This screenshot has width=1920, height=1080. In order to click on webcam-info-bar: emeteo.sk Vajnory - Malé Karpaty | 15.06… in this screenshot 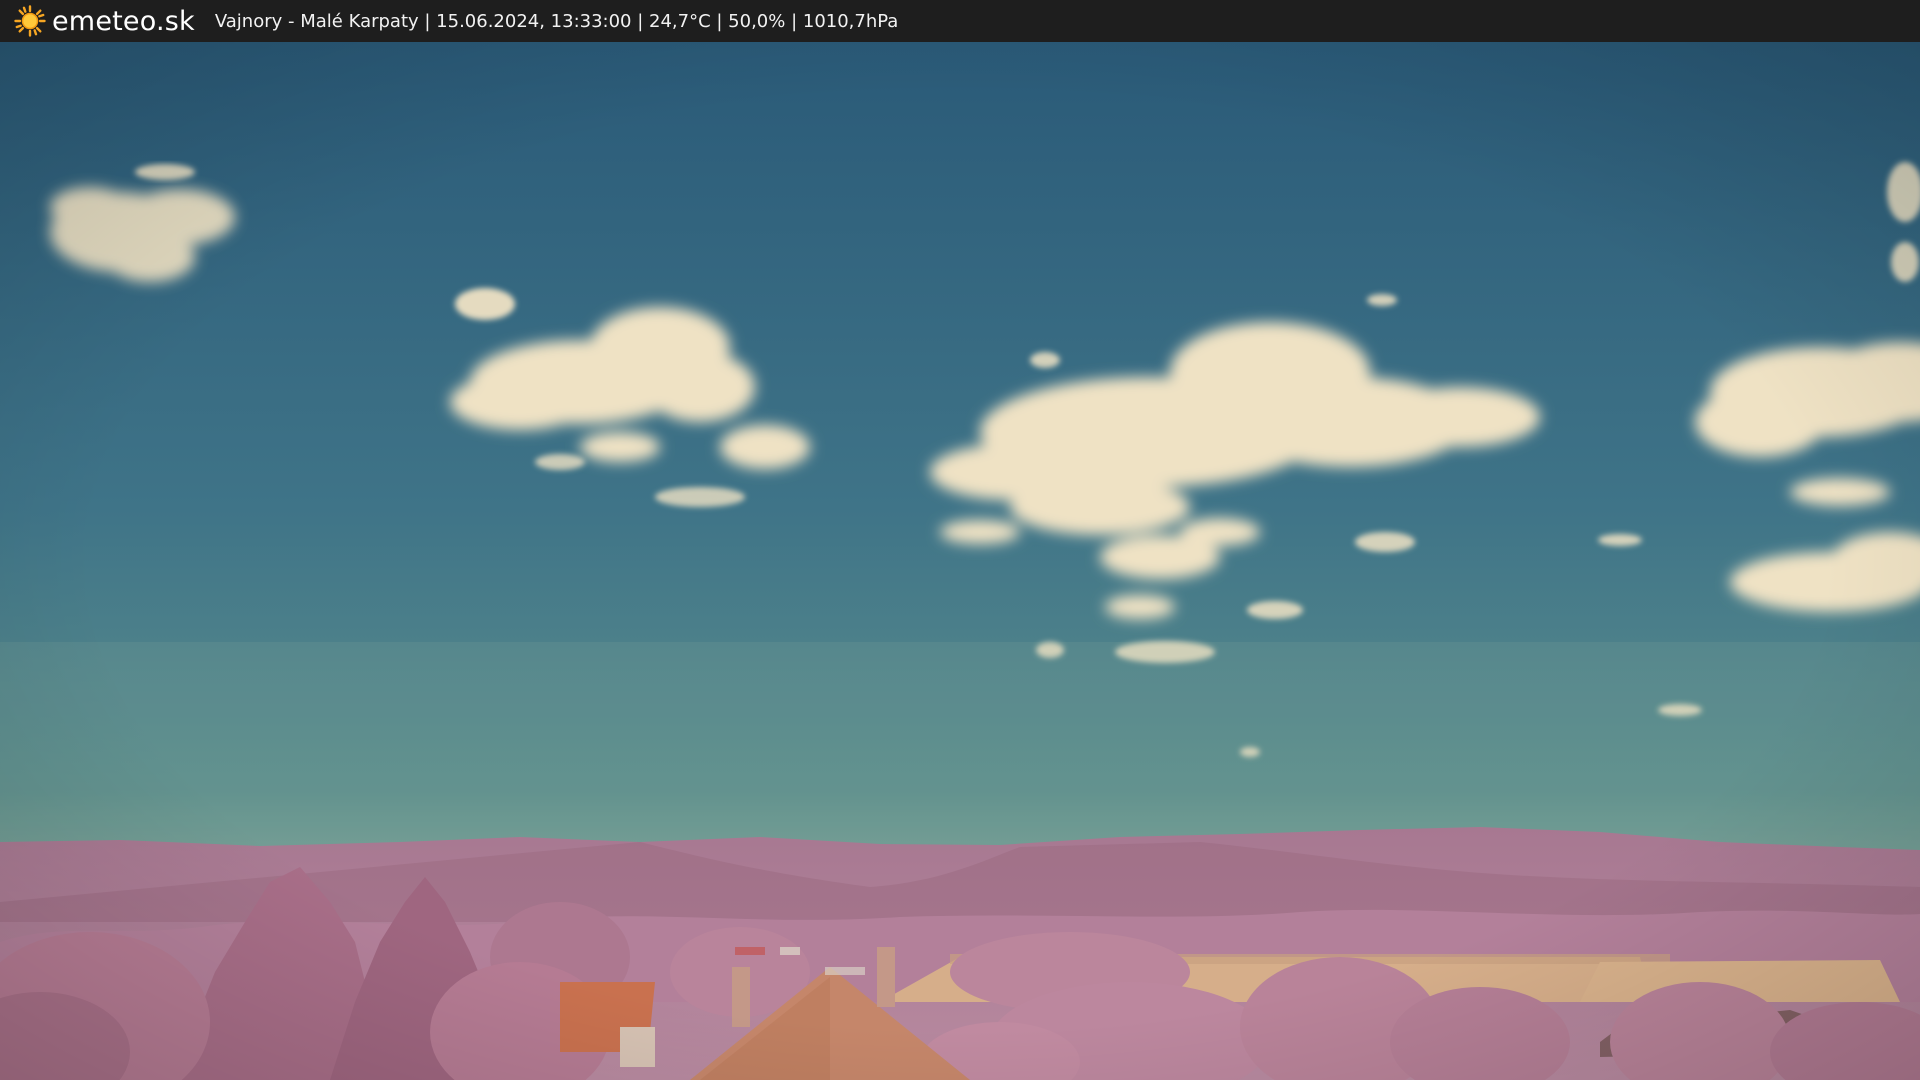, I will do `click(960, 21)`.